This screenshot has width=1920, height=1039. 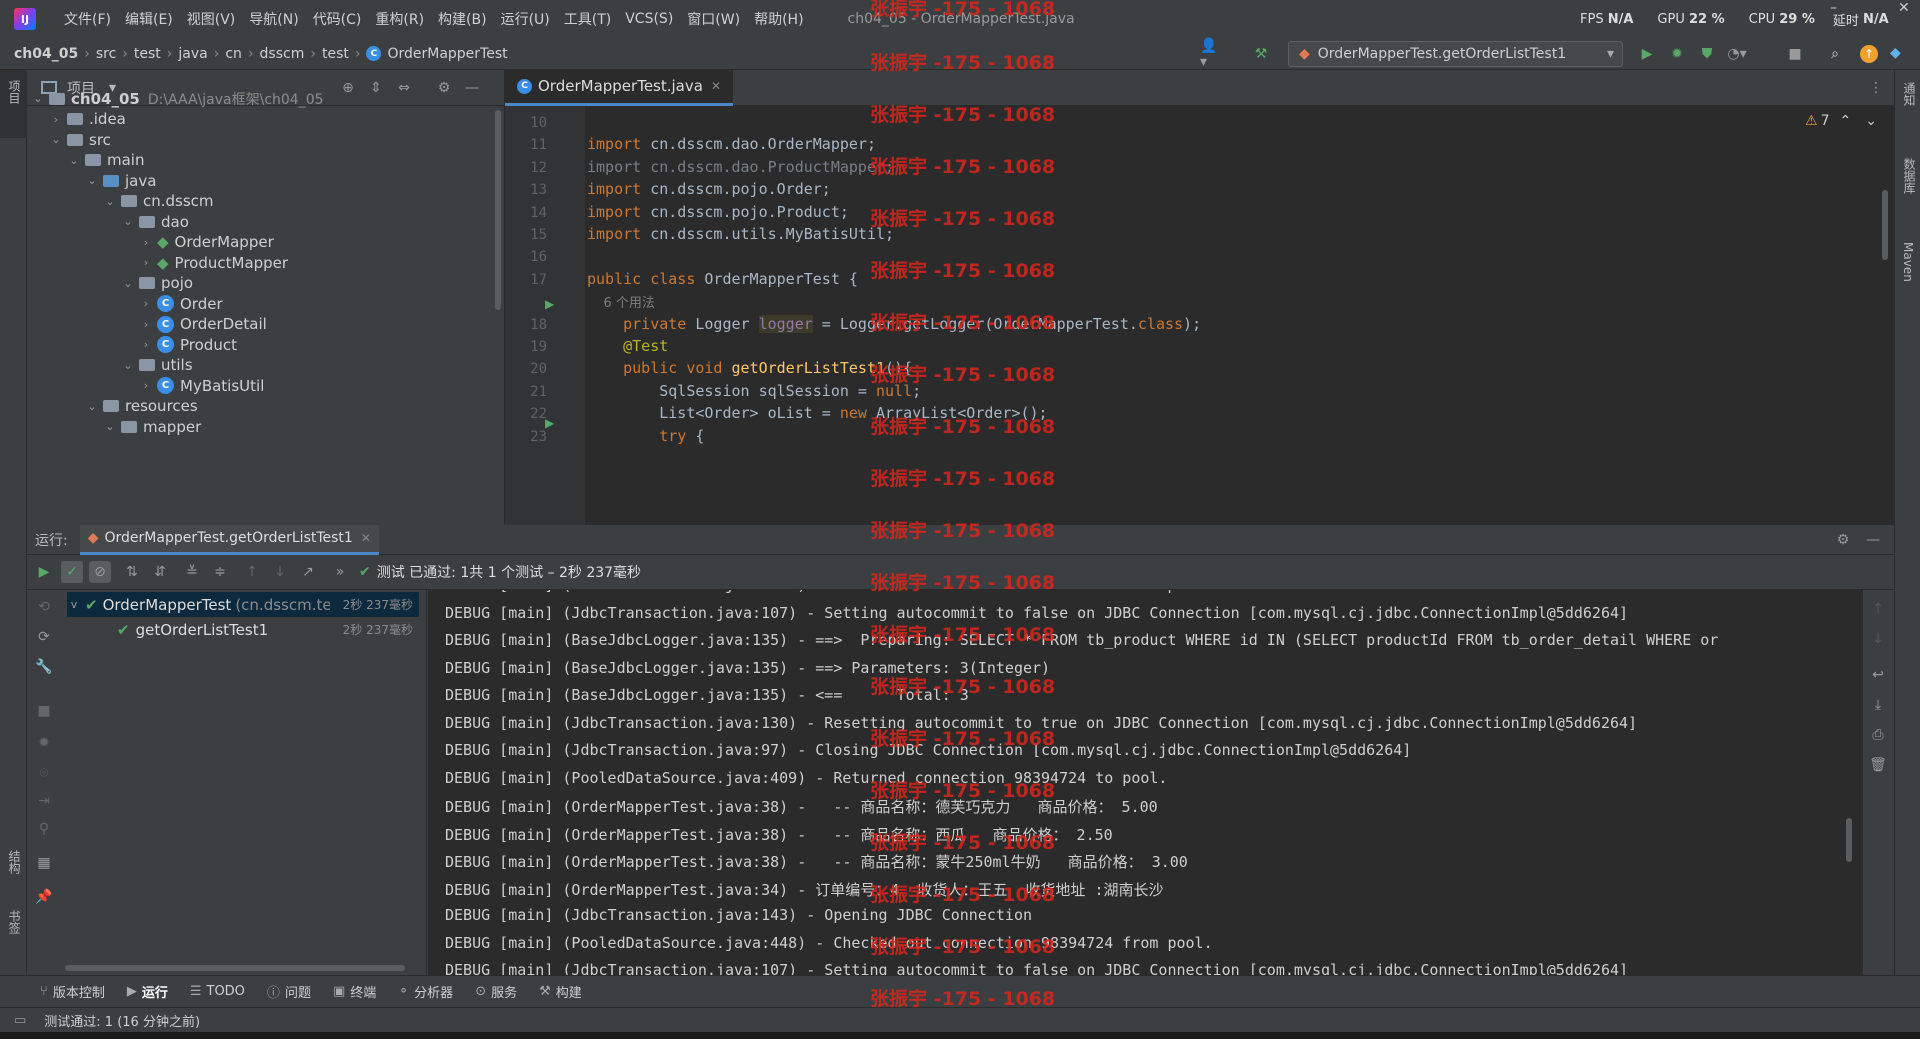 What do you see at coordinates (308, 572) in the screenshot?
I see `import-tests-icon: ↗` at bounding box center [308, 572].